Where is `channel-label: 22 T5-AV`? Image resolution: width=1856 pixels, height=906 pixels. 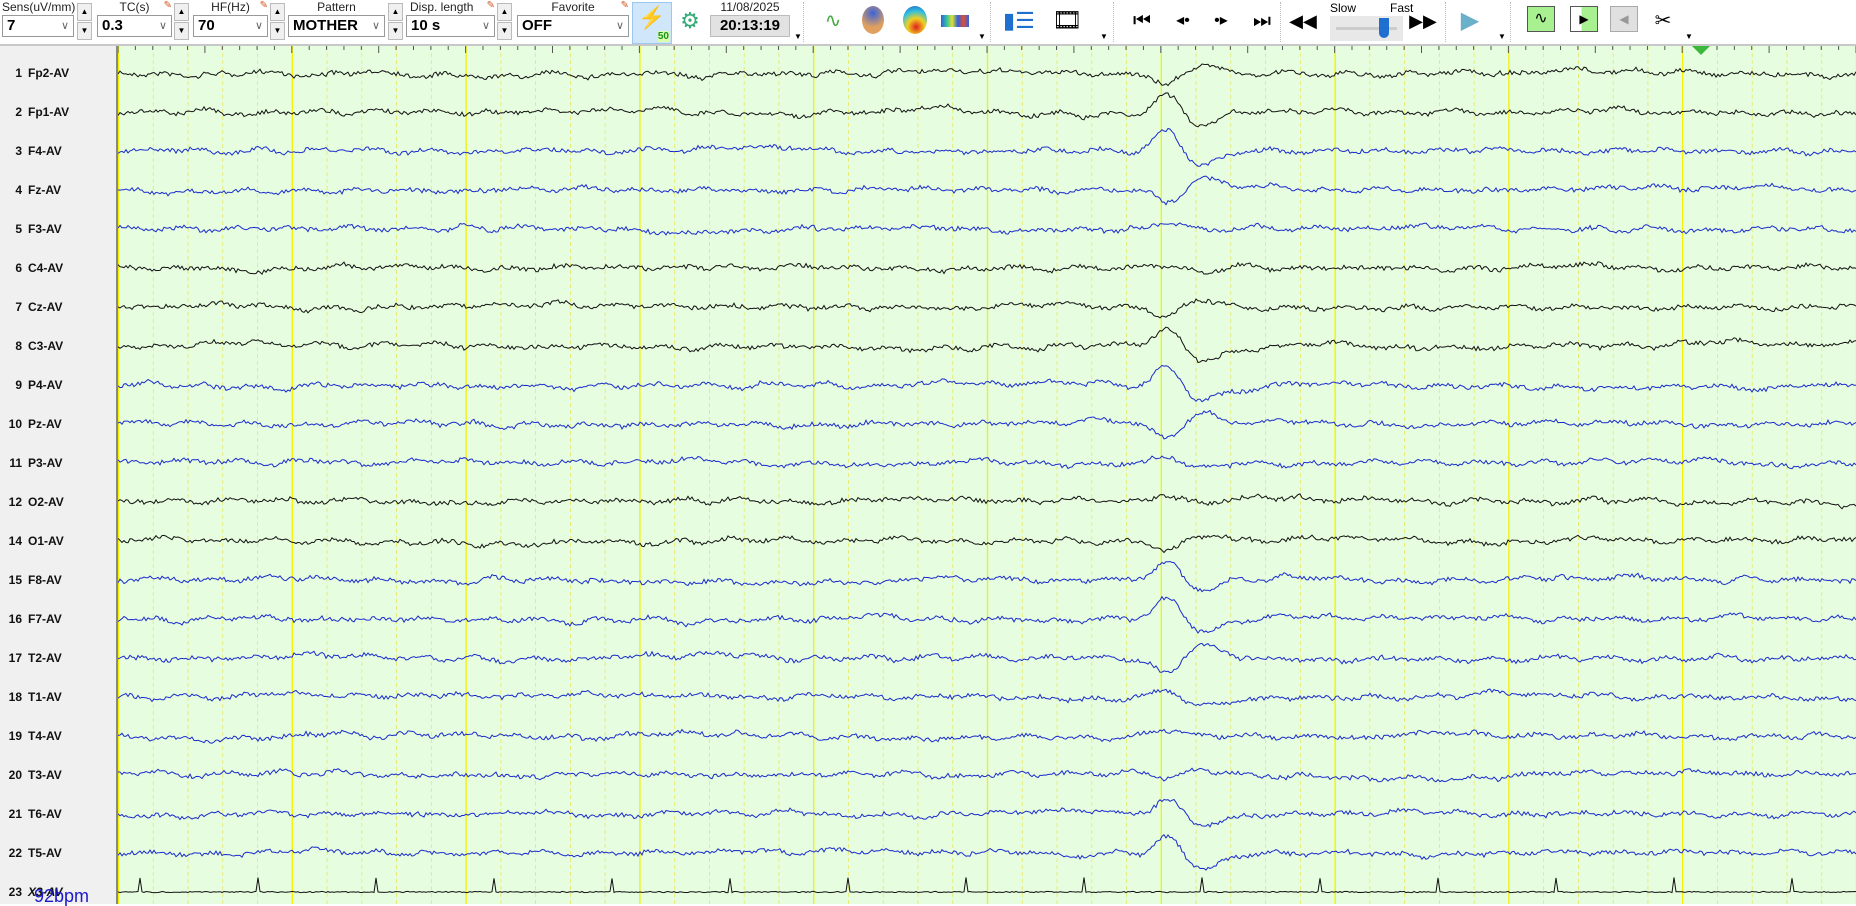
channel-label: 22 T5-AV is located at coordinates (34, 853).